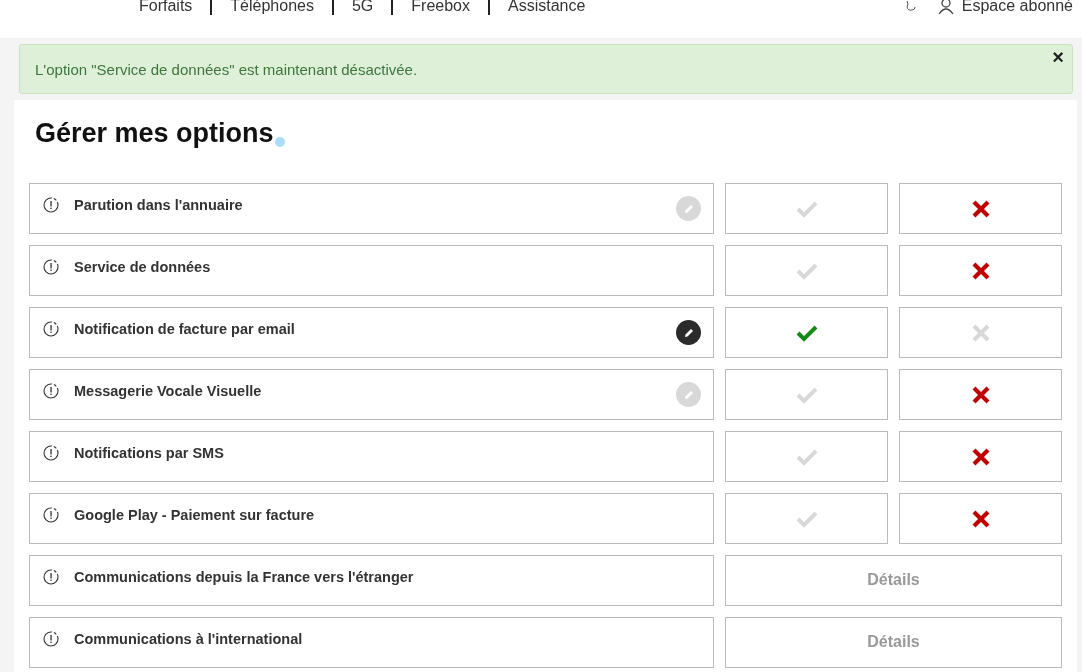  What do you see at coordinates (149, 453) in the screenshot?
I see `option-name: Notifications par SMS` at bounding box center [149, 453].